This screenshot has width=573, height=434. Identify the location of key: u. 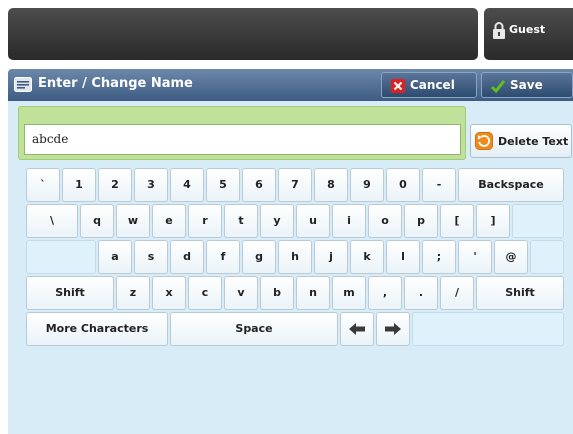
(313, 221).